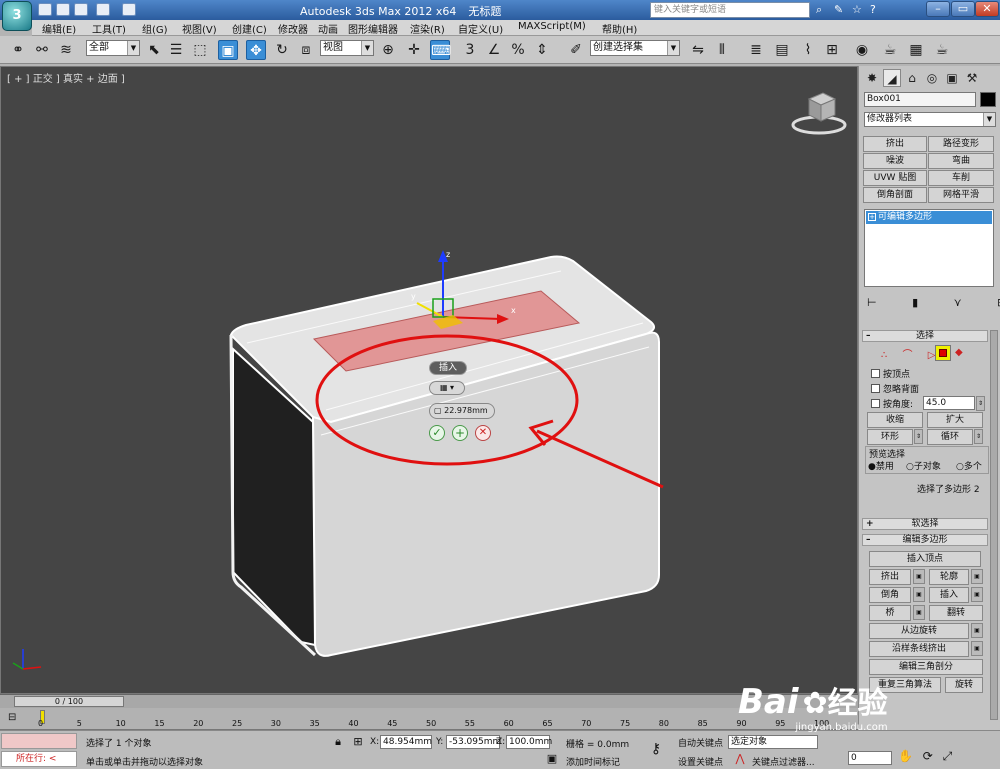  Describe the element at coordinates (518, 50) in the screenshot. I see `percent-snap-icon: %` at that location.